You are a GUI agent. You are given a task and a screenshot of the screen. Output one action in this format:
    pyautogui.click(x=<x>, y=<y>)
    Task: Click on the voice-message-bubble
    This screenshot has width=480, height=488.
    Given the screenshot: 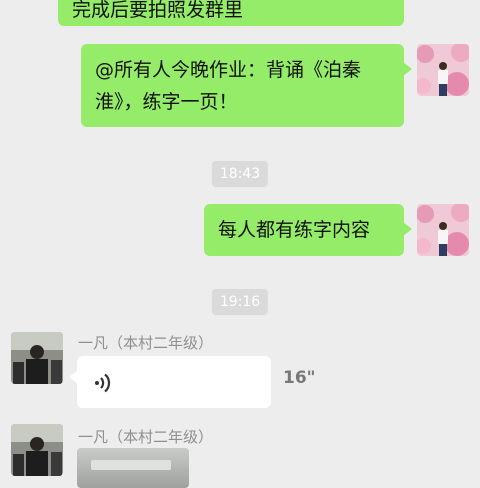 What is the action you would take?
    pyautogui.click(x=170, y=382)
    